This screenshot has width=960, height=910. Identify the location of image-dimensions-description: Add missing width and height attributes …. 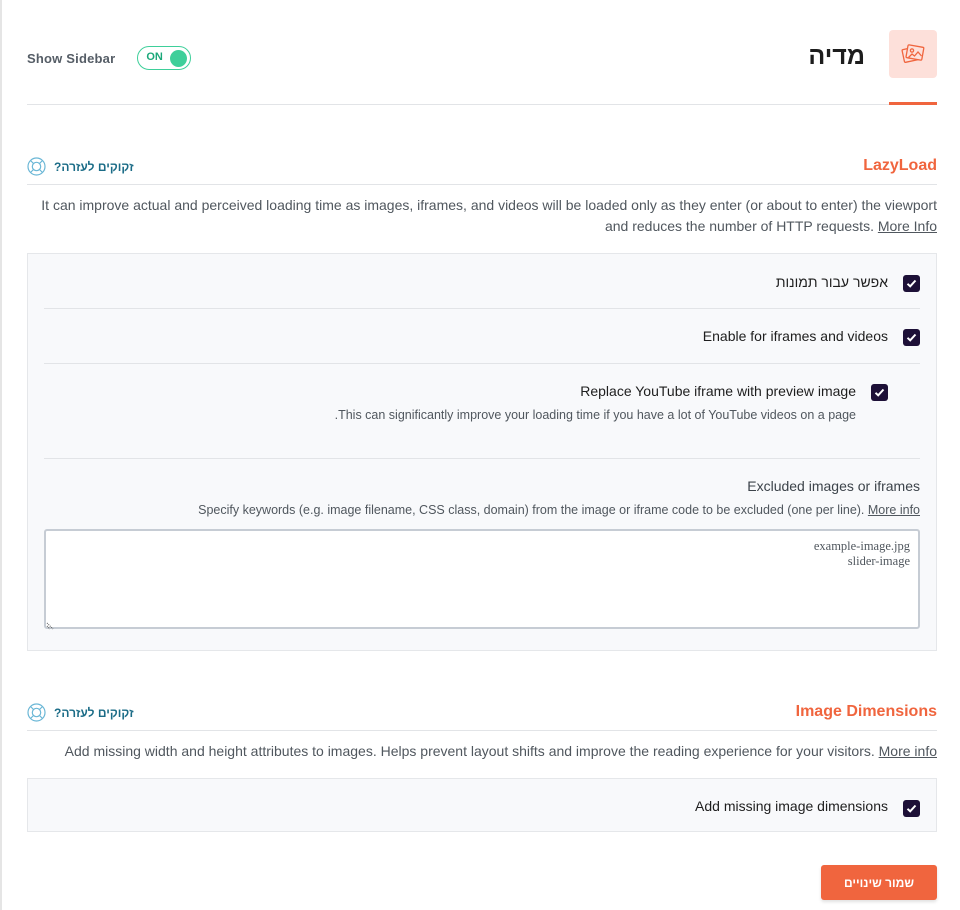
(469, 751).